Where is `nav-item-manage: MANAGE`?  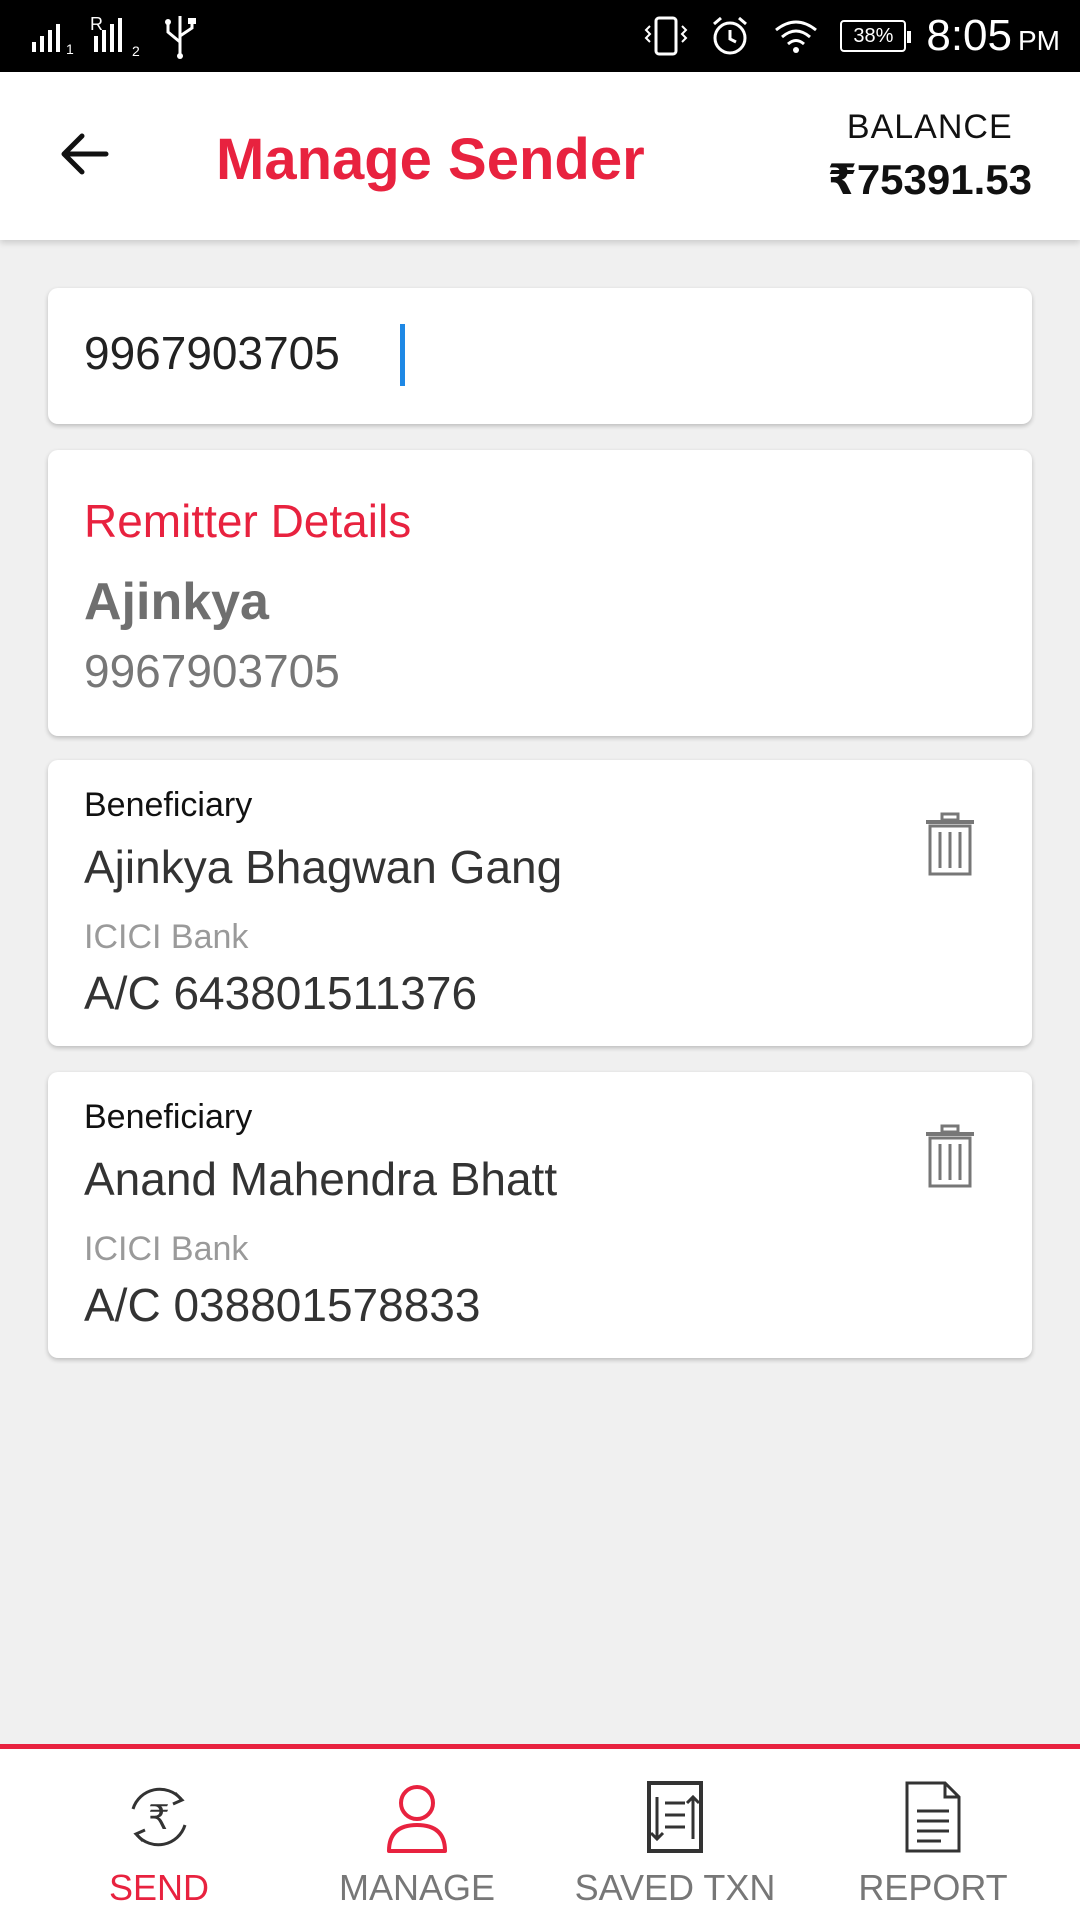 nav-item-manage: MANAGE is located at coordinates (417, 1834).